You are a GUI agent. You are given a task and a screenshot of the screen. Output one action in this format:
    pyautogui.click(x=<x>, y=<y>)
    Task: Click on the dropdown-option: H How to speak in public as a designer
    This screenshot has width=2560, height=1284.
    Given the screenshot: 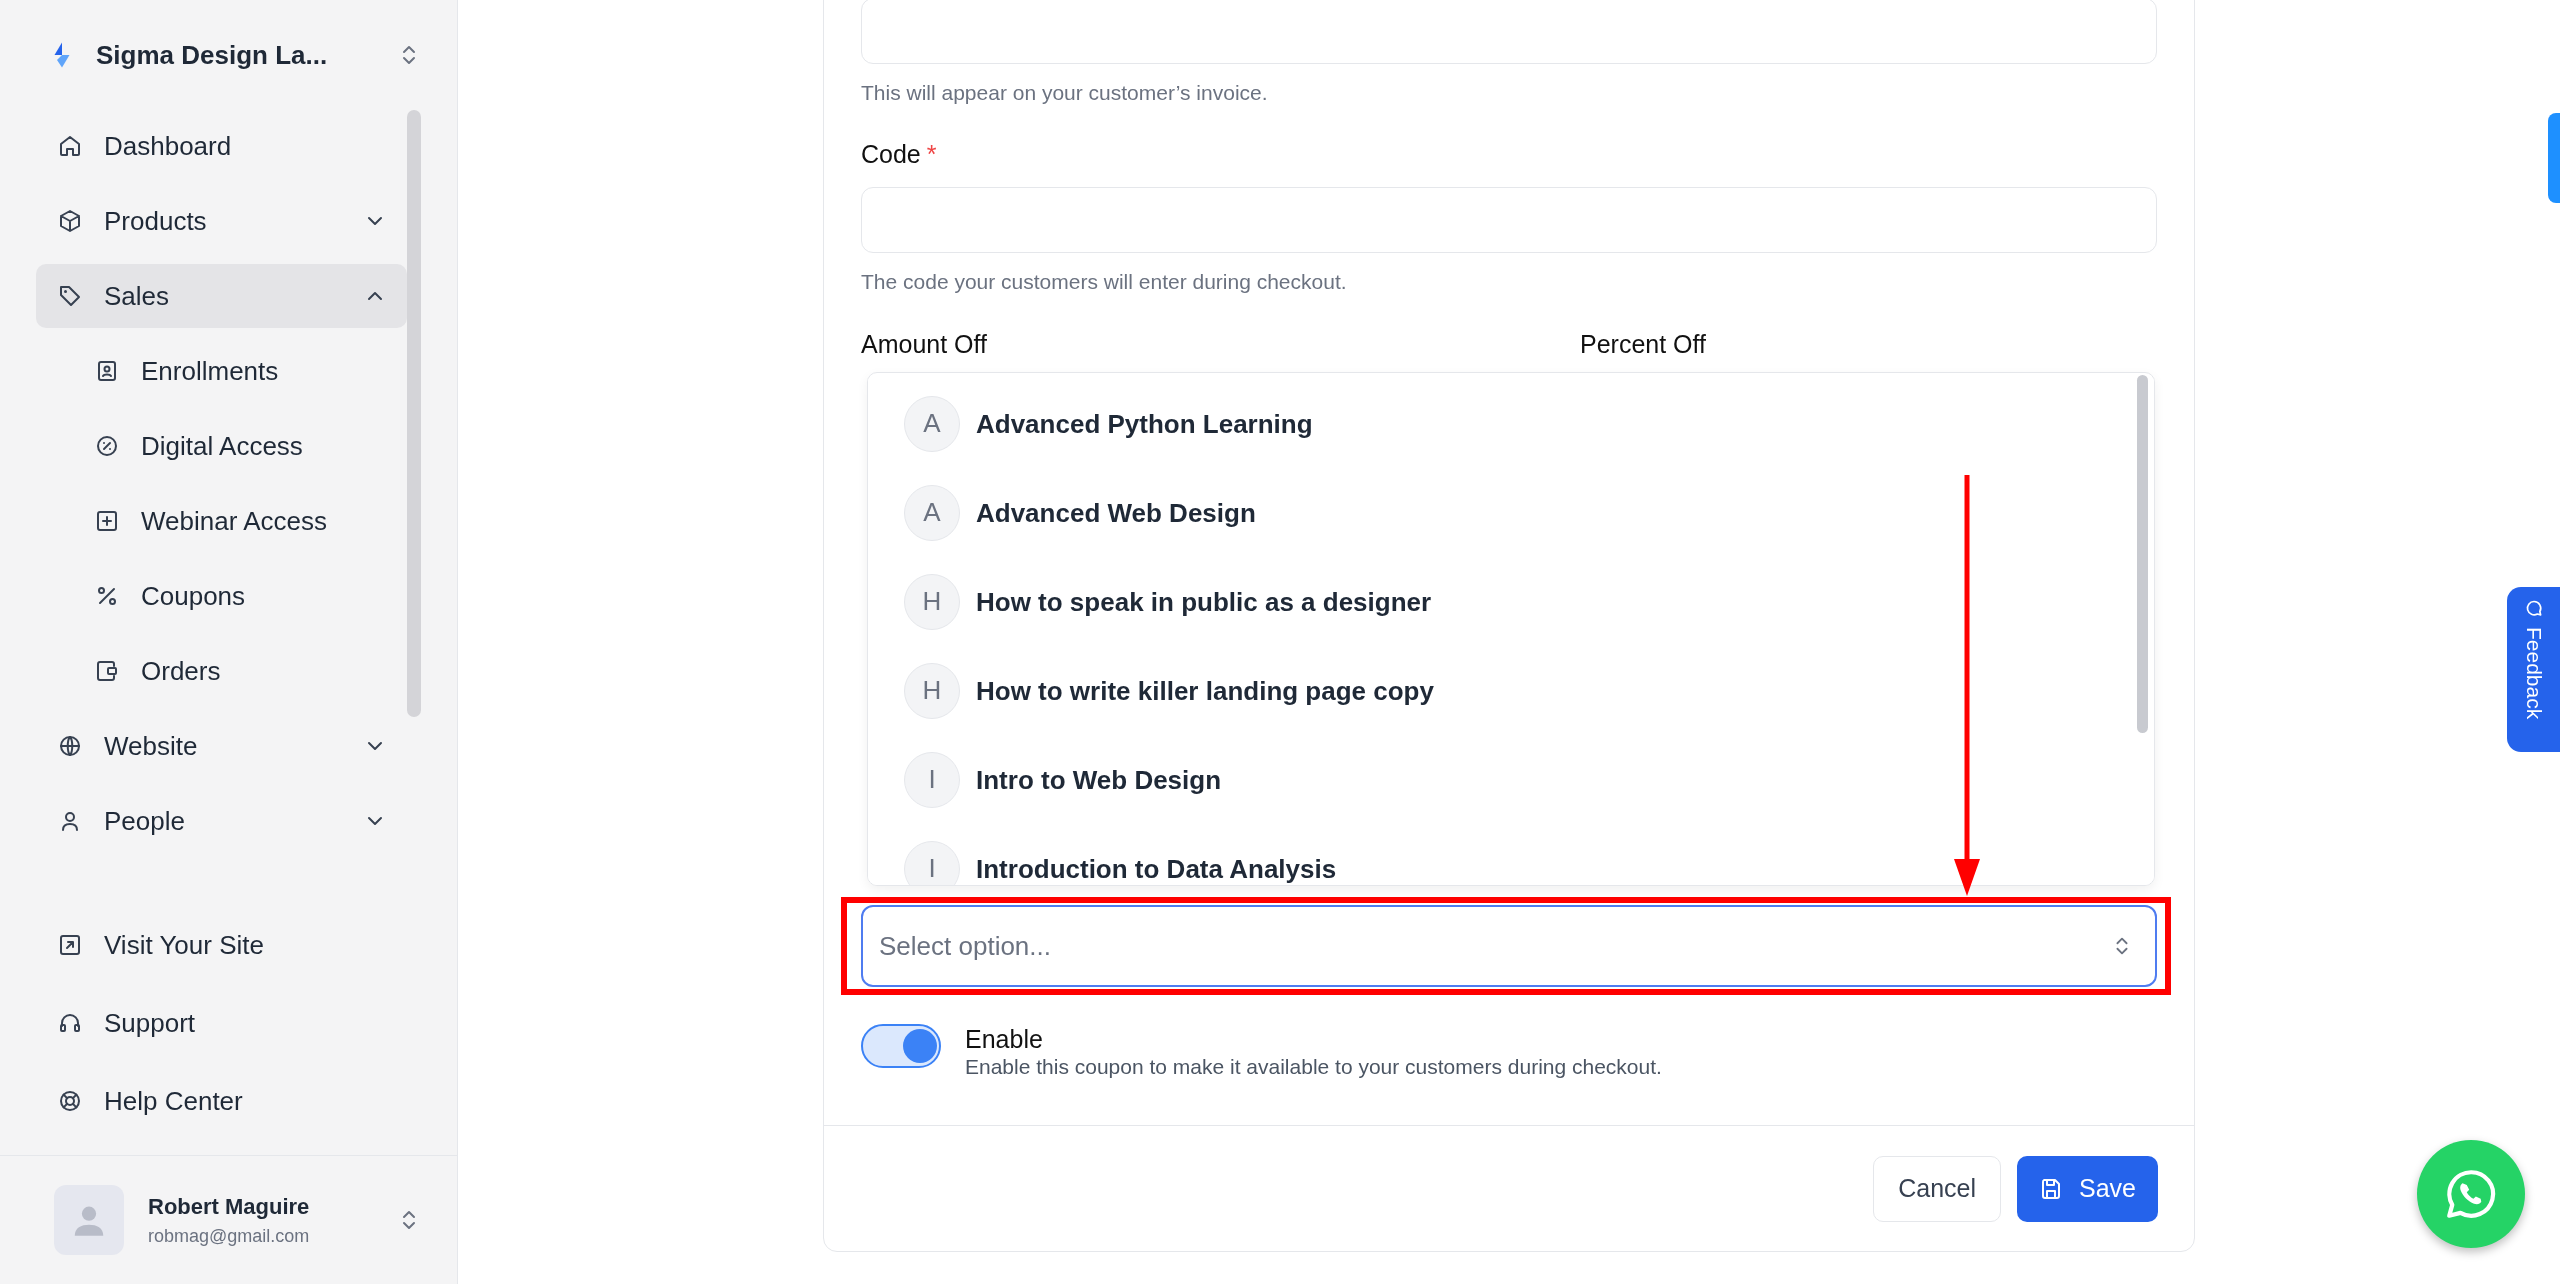 What is the action you would take?
    pyautogui.click(x=1511, y=601)
    